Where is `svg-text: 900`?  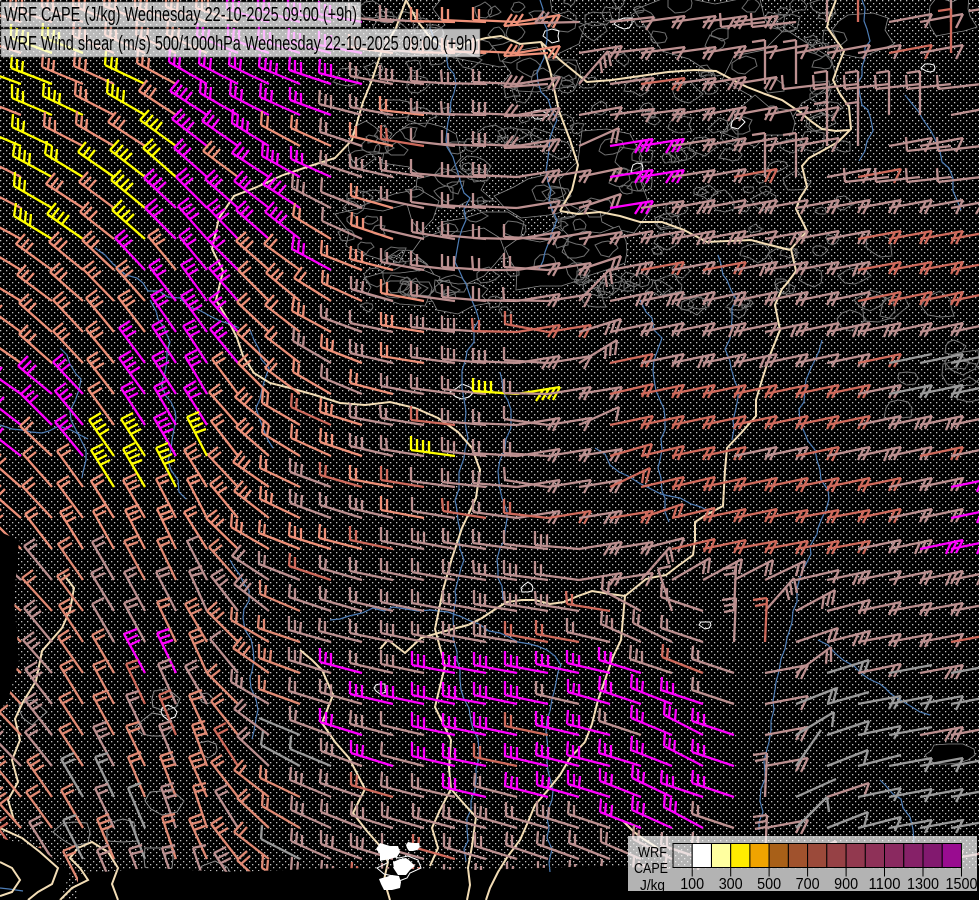 svg-text: 900 is located at coordinates (846, 884).